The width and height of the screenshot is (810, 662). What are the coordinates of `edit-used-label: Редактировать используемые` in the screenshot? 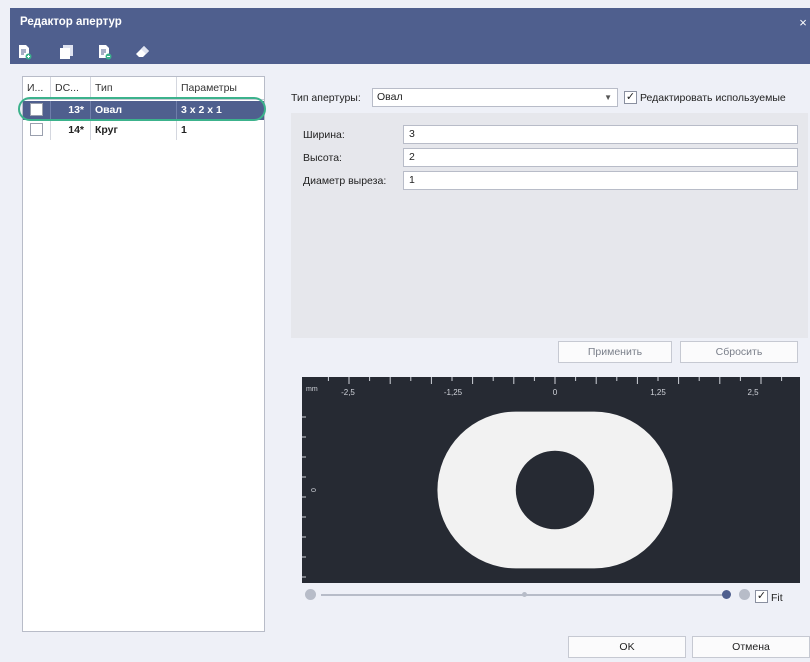 It's located at (713, 98).